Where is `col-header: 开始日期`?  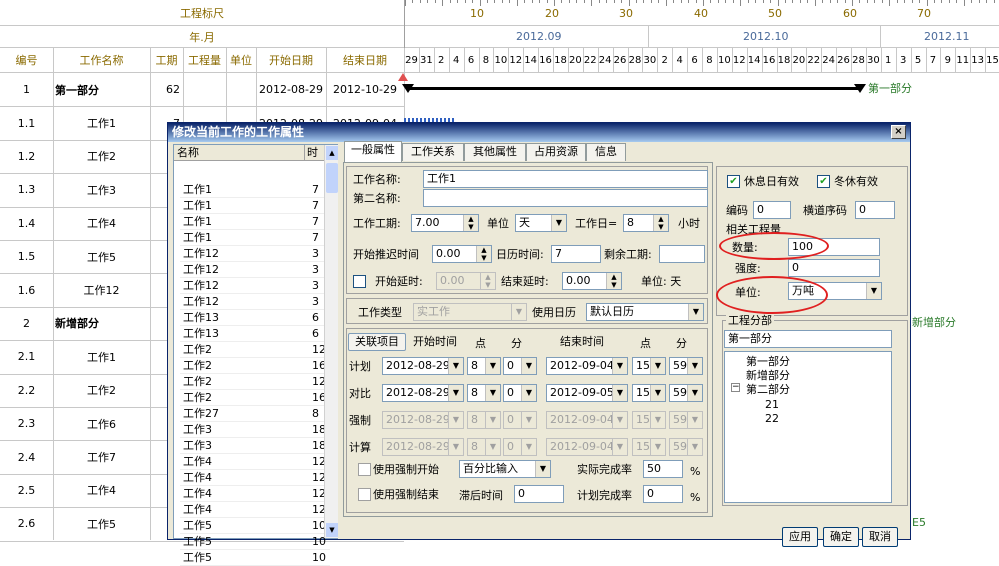
col-header: 开始日期 is located at coordinates (291, 60).